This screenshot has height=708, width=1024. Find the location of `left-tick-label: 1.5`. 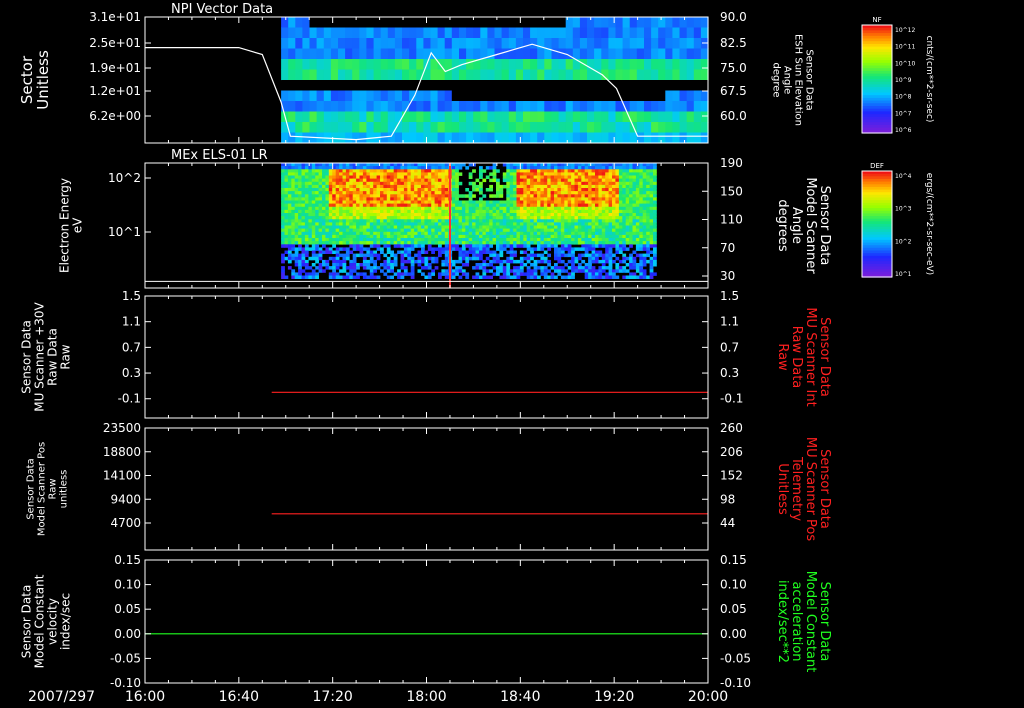

left-tick-label: 1.5 is located at coordinates (131, 296).